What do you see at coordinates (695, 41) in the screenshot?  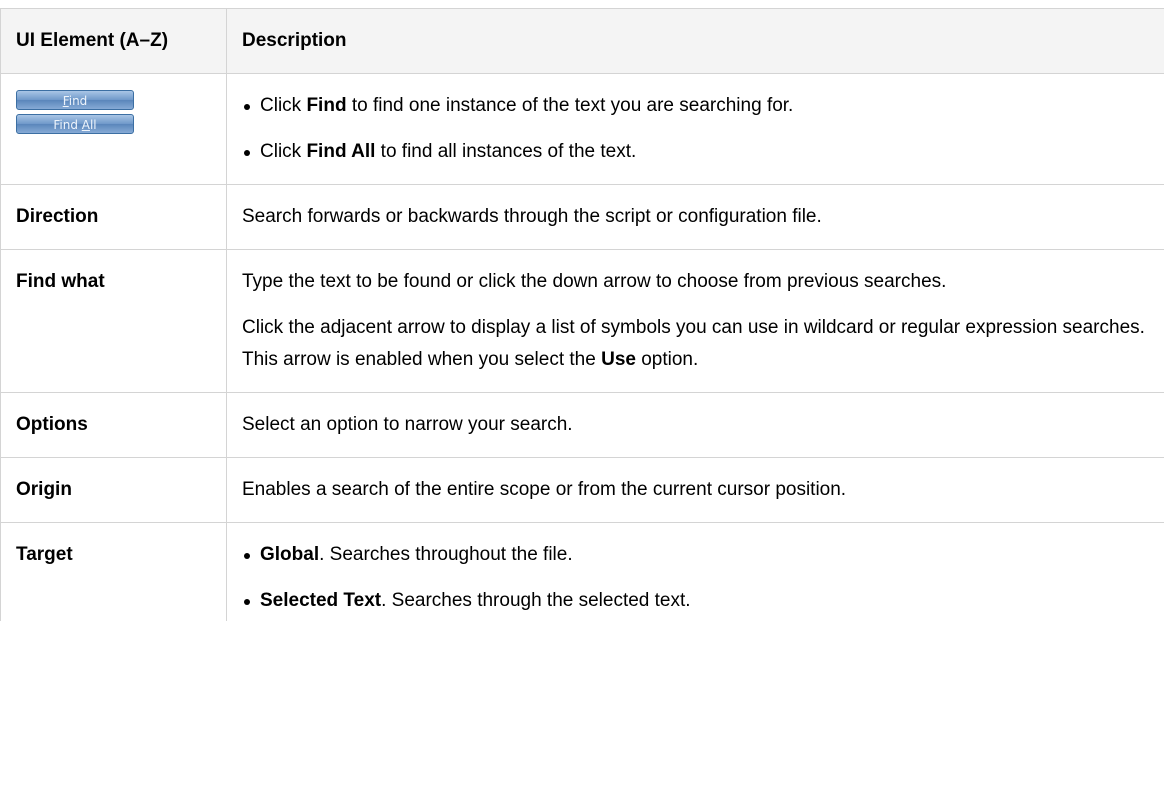 I see `header-description: Description` at bounding box center [695, 41].